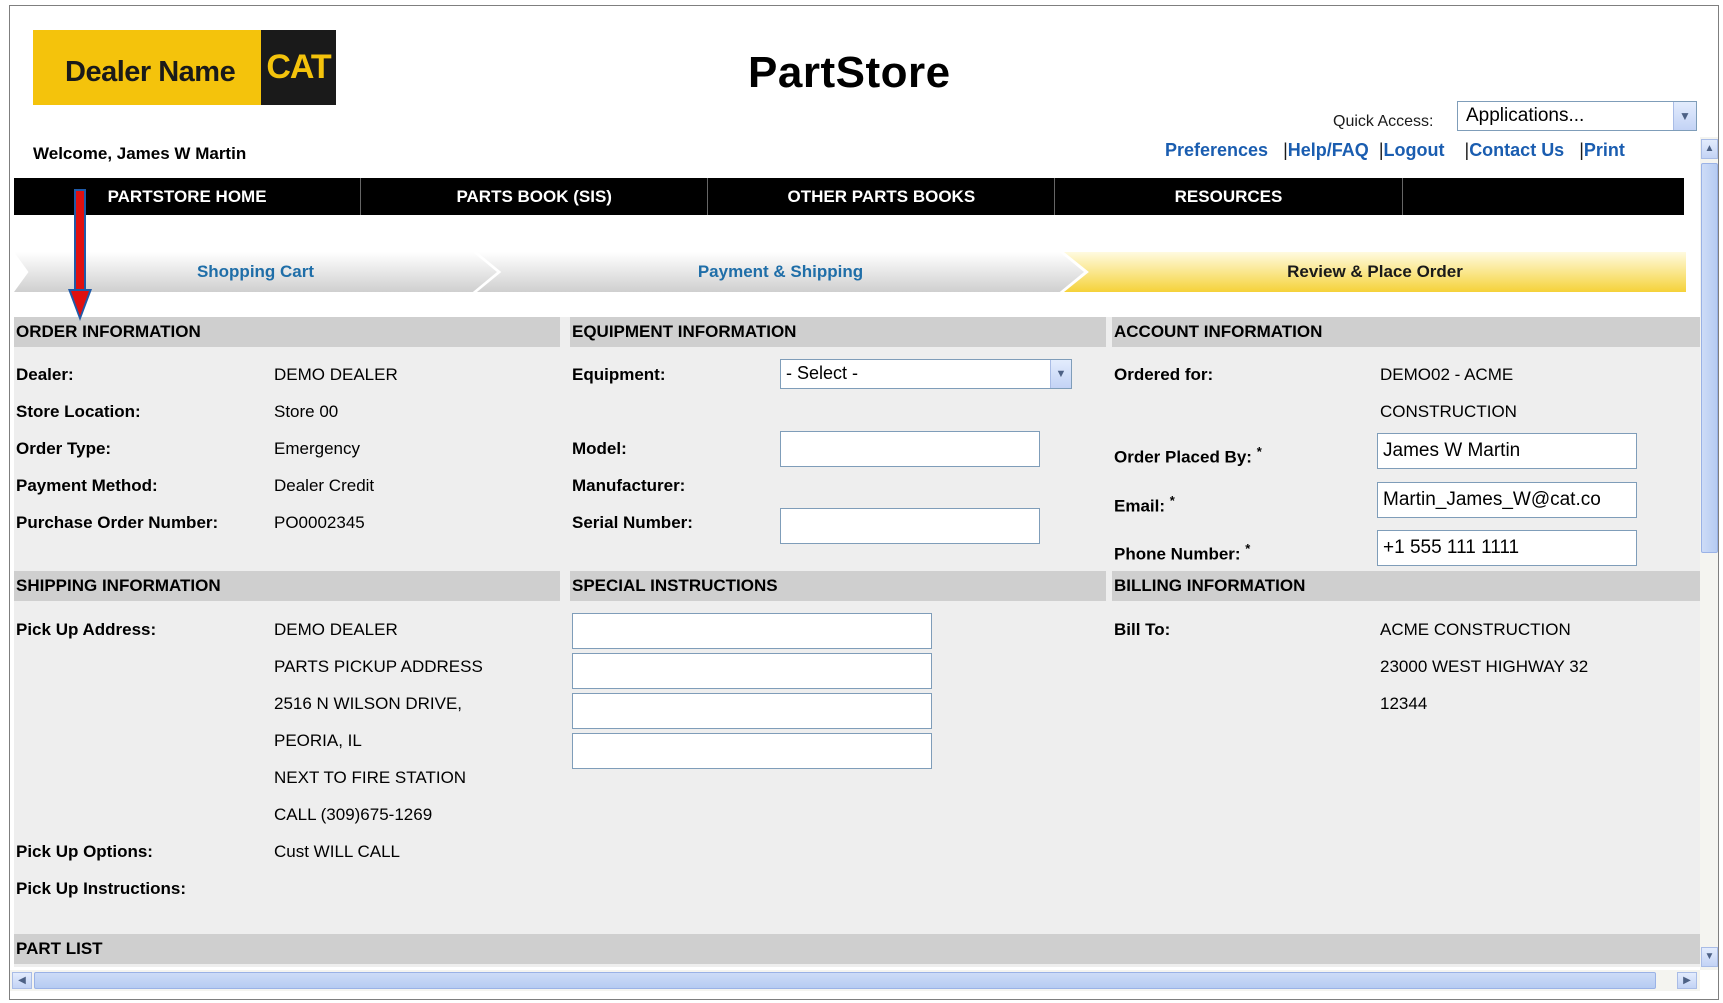 The width and height of the screenshot is (1723, 1003). What do you see at coordinates (318, 740) in the screenshot?
I see `address-line: PEORIA, IL` at bounding box center [318, 740].